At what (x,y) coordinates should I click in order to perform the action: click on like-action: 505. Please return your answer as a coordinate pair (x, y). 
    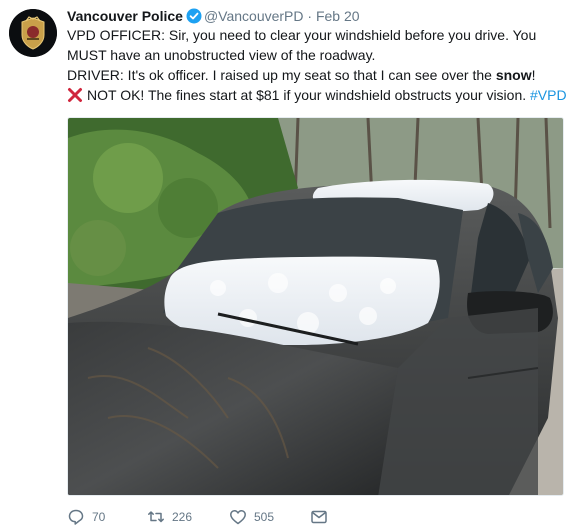
    Looking at the image, I should click on (251, 517).